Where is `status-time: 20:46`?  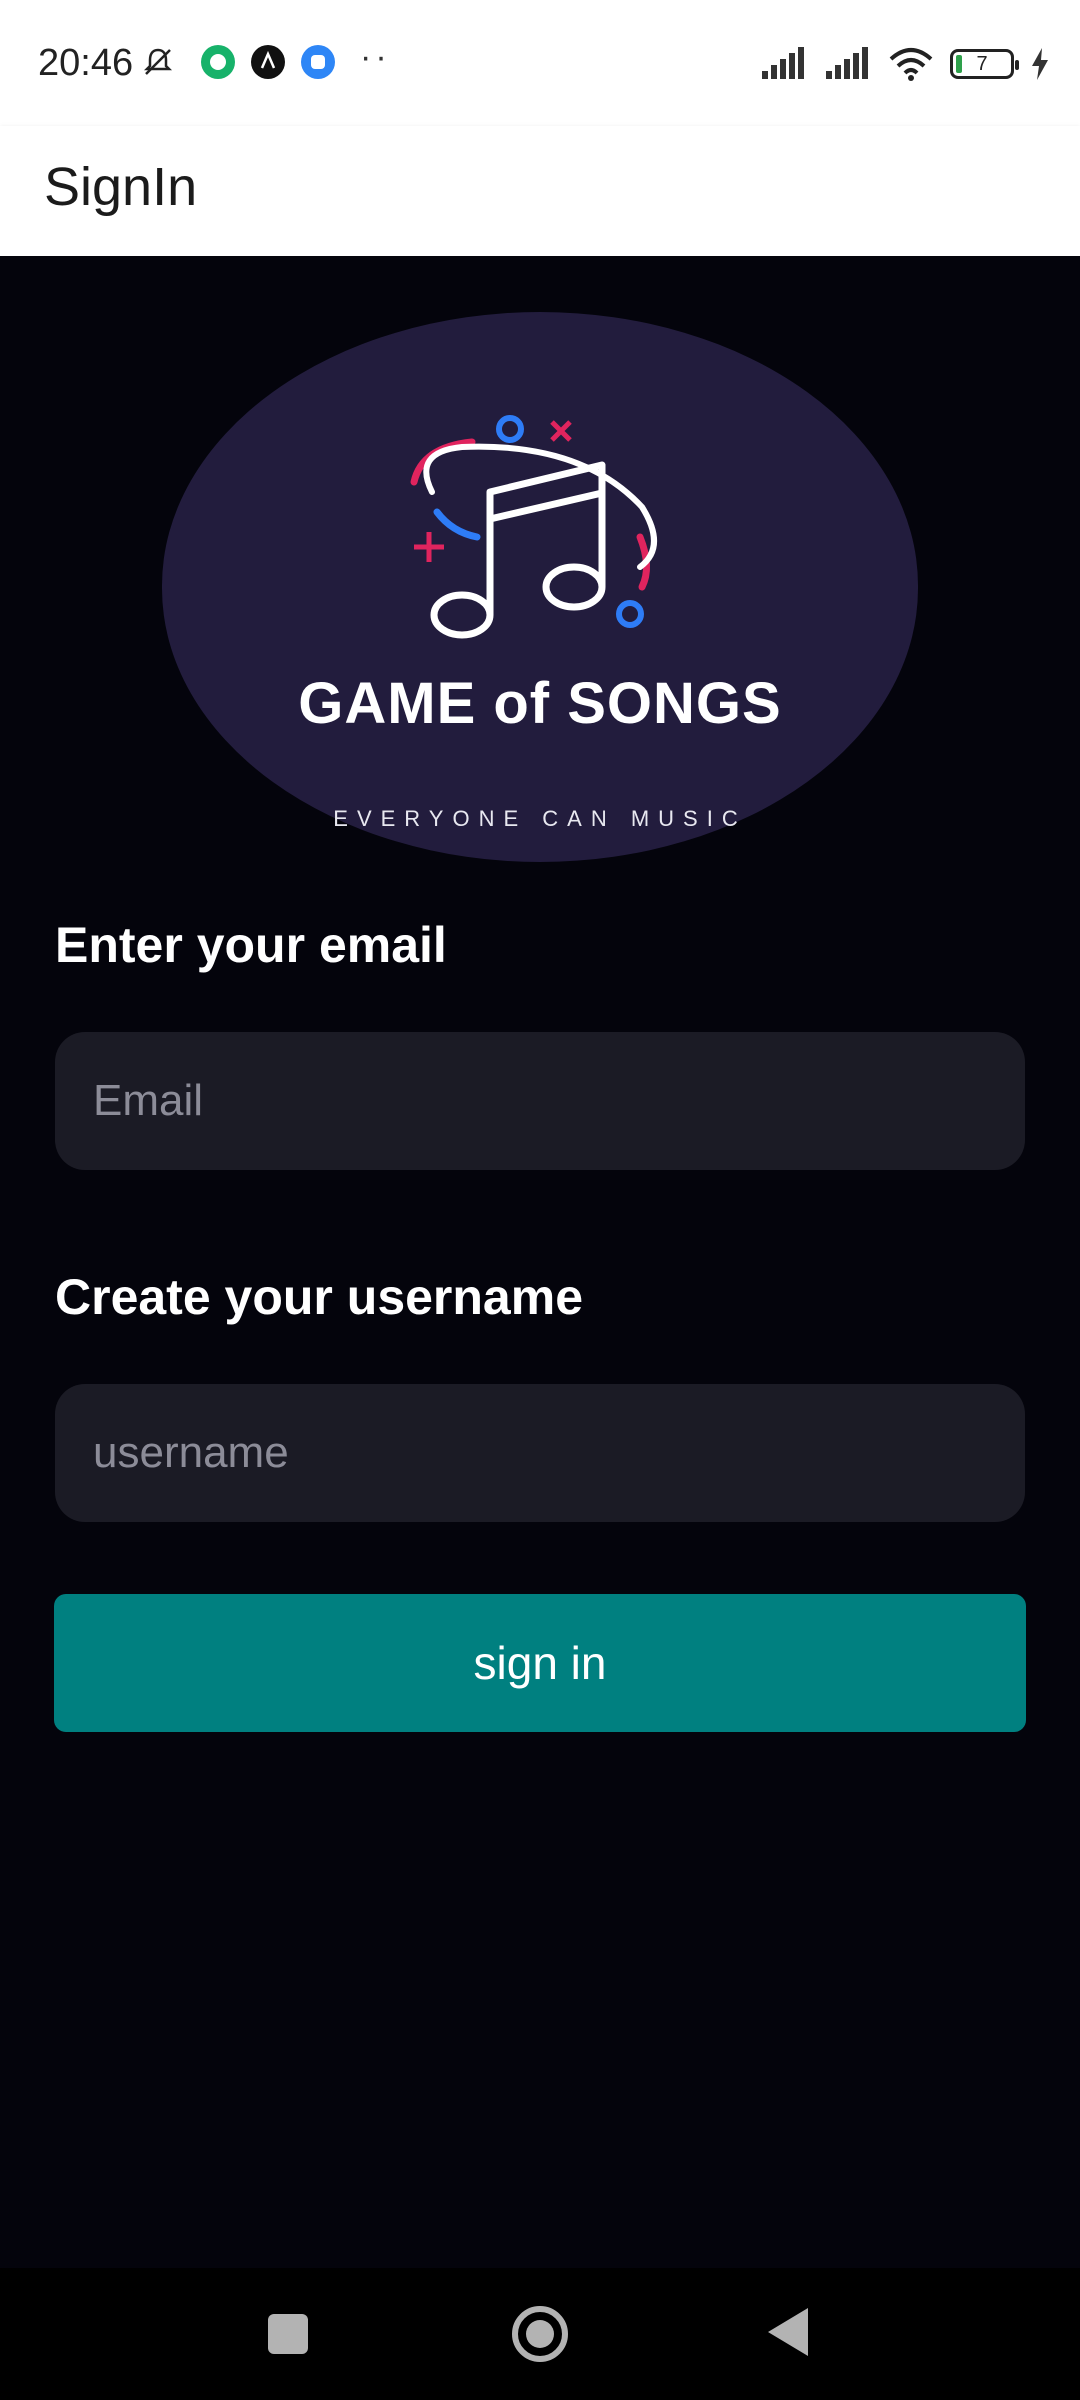
status-time: 20:46 is located at coordinates (86, 63).